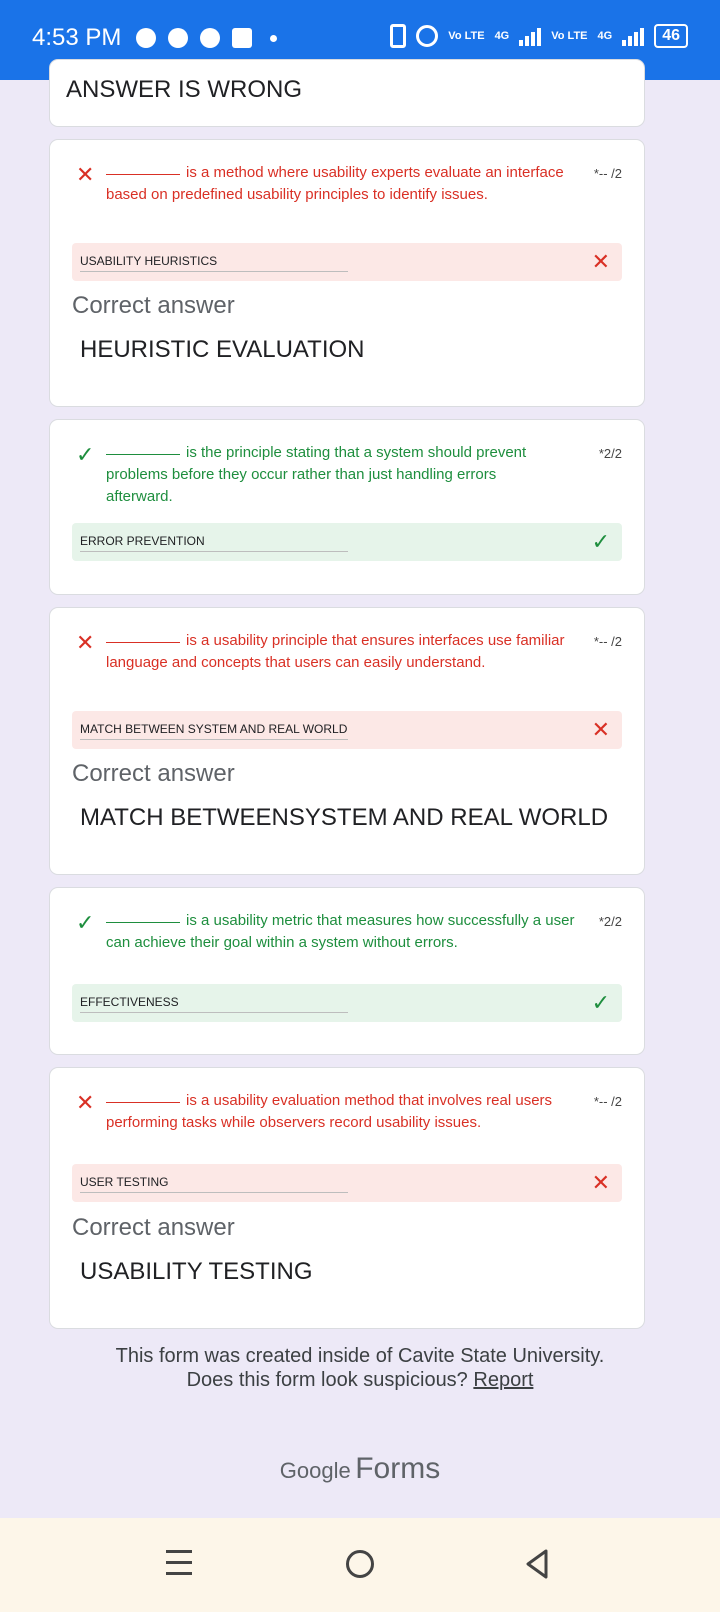 The image size is (720, 1612). I want to click on correct-answer-value: MATCH BETWEENSYSTEM AND REAL WORLD, so click(344, 817).